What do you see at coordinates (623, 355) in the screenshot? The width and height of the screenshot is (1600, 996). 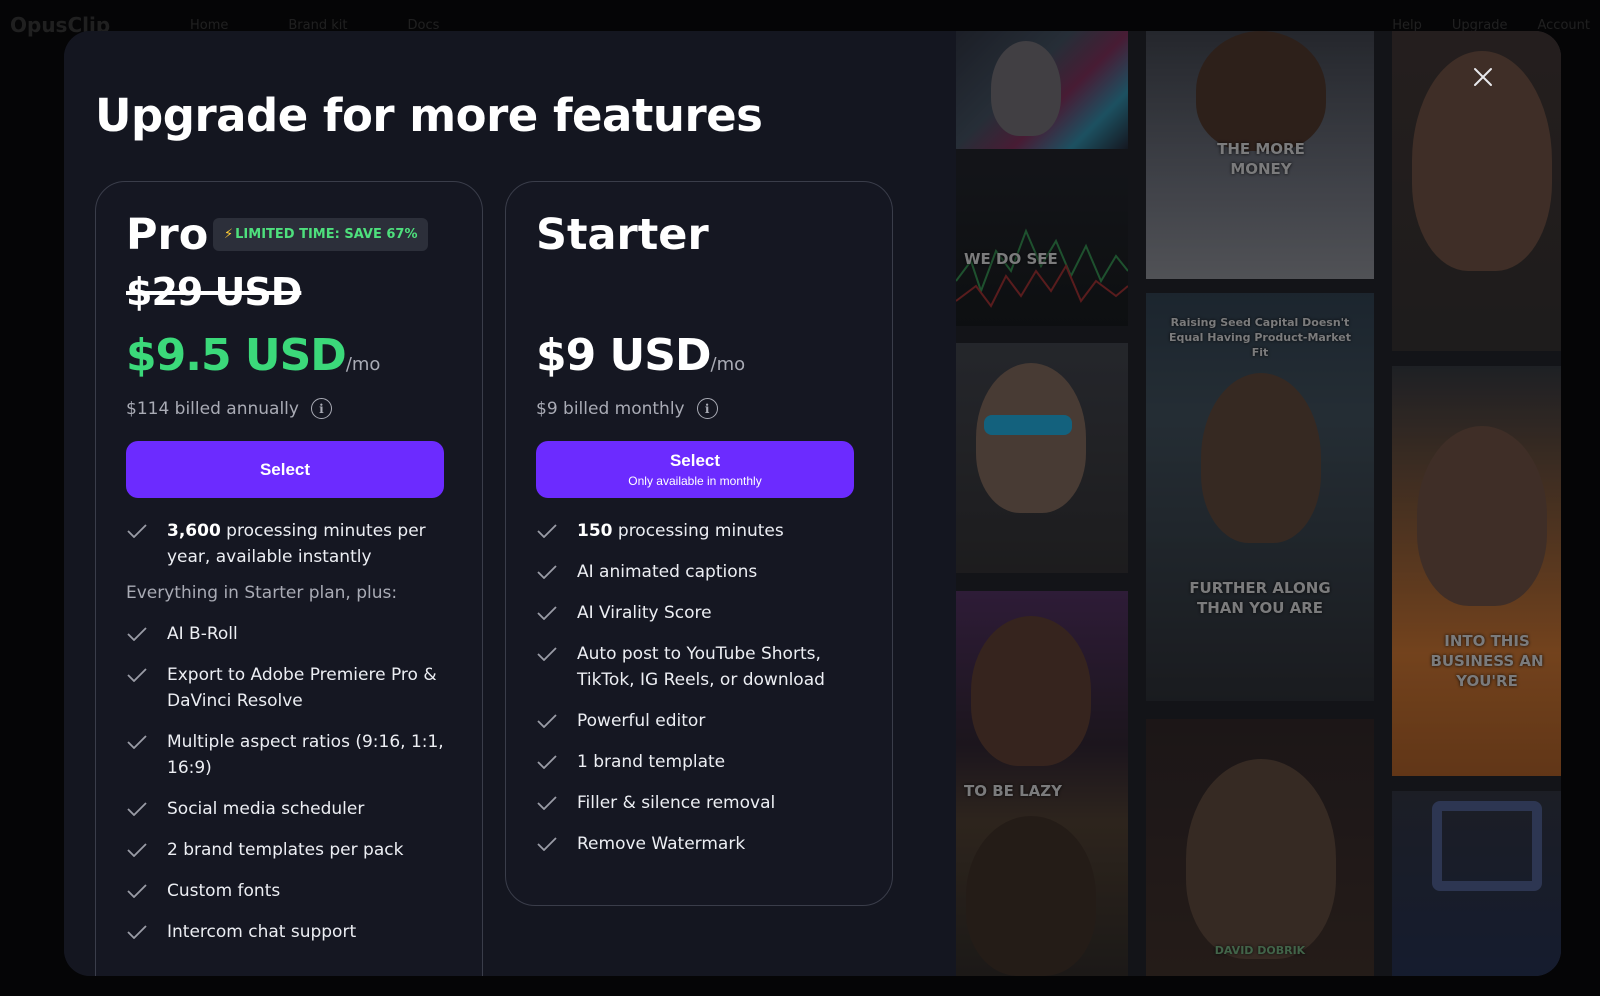 I see `price-value: $9 USD` at bounding box center [623, 355].